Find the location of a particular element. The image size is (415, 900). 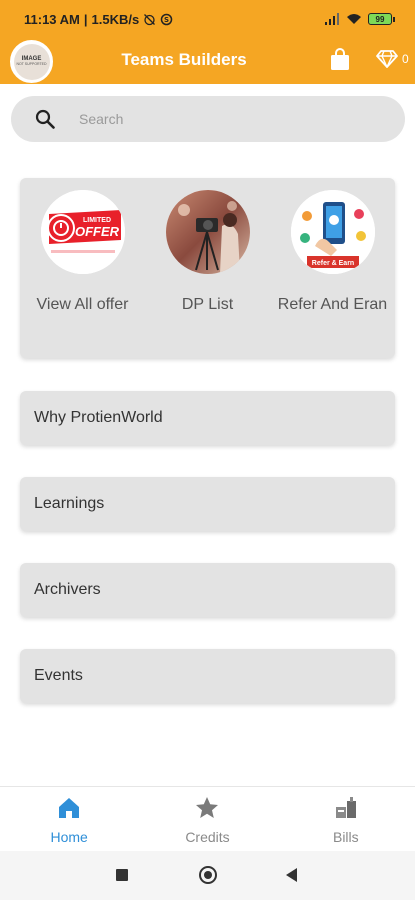

menu-item-archivers: Archivers is located at coordinates (207, 590).